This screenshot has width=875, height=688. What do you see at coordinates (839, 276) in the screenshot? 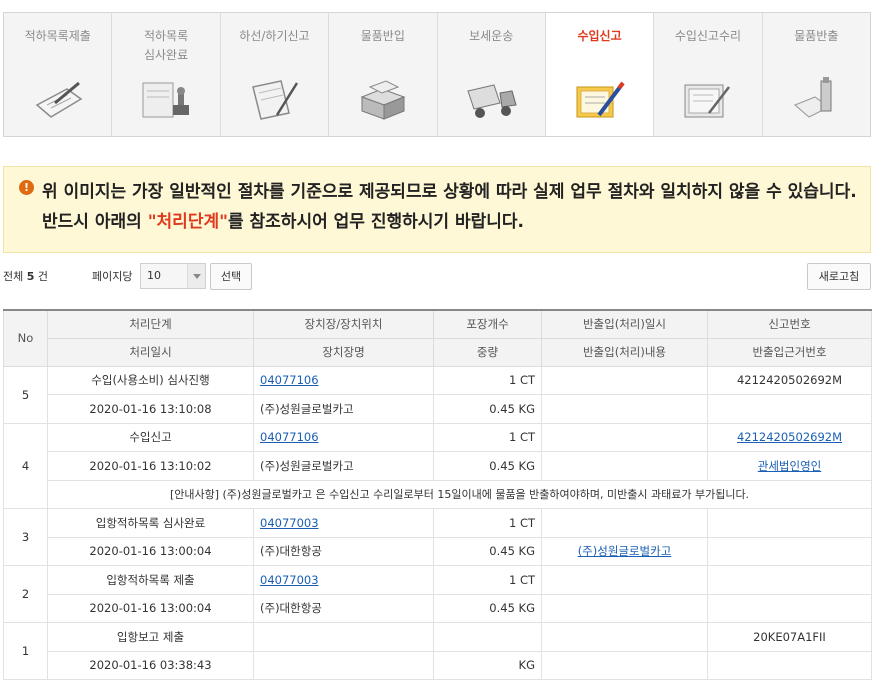
I see `refresh-button: 새로고침` at bounding box center [839, 276].